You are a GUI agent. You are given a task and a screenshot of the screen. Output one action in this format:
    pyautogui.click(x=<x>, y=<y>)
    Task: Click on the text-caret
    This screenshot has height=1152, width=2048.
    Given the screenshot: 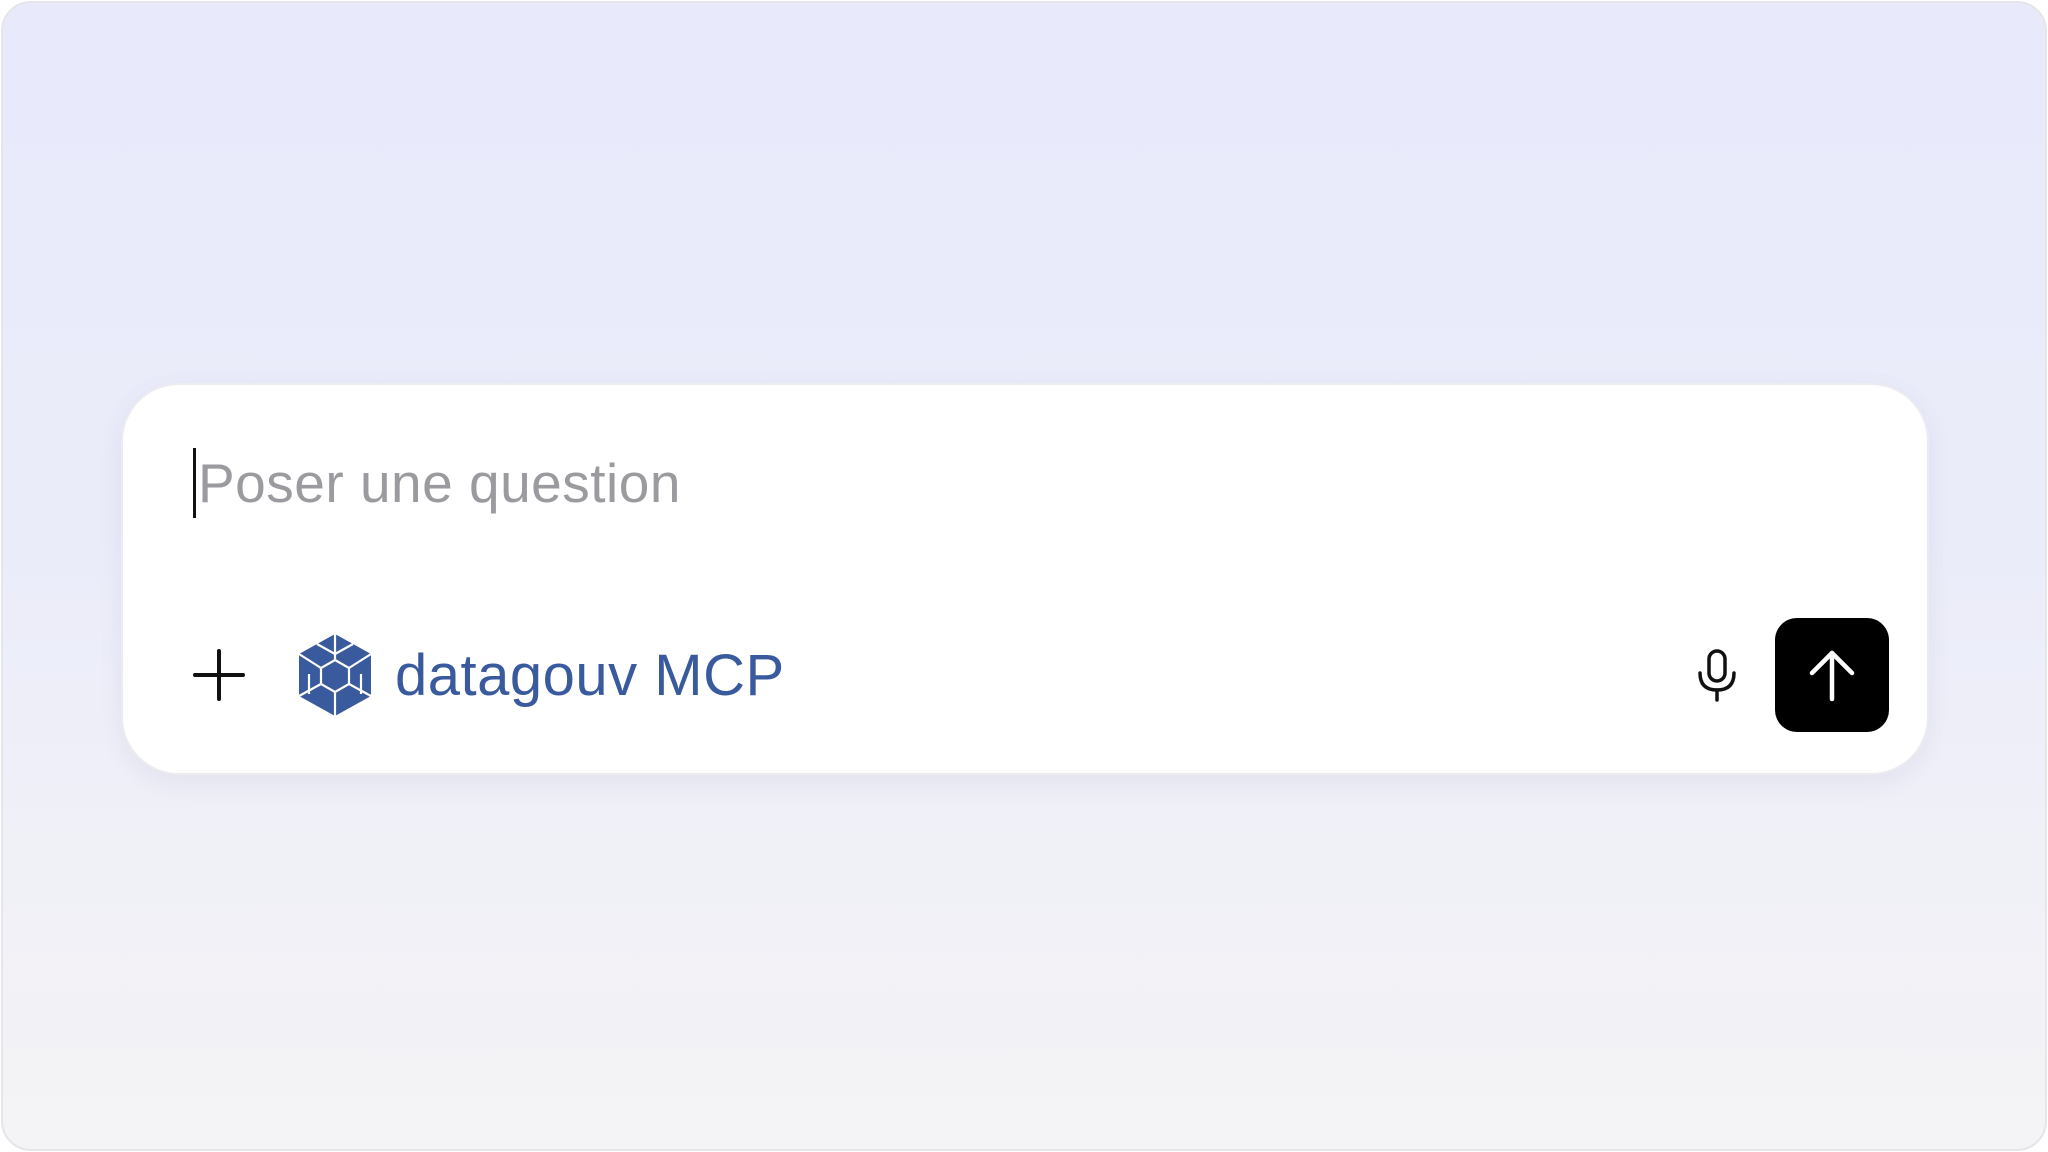 What is the action you would take?
    pyautogui.click(x=194, y=483)
    